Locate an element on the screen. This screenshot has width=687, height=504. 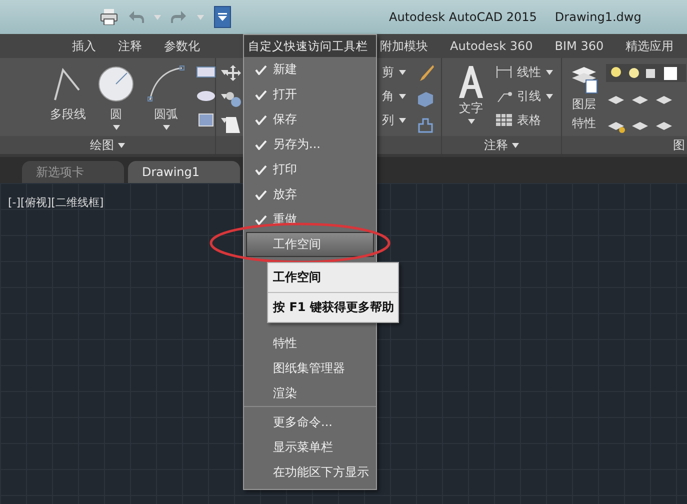
undo-icon is located at coordinates (136, 17).